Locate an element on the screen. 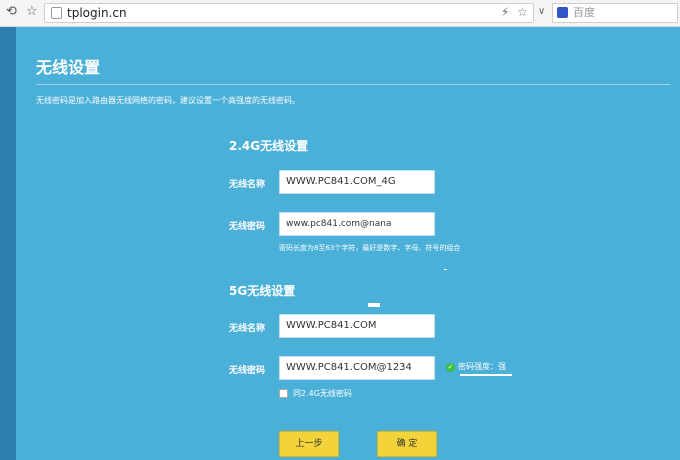 Image resolution: width=680 pixels, height=460 pixels. search-placeholder: 百度 is located at coordinates (584, 12).